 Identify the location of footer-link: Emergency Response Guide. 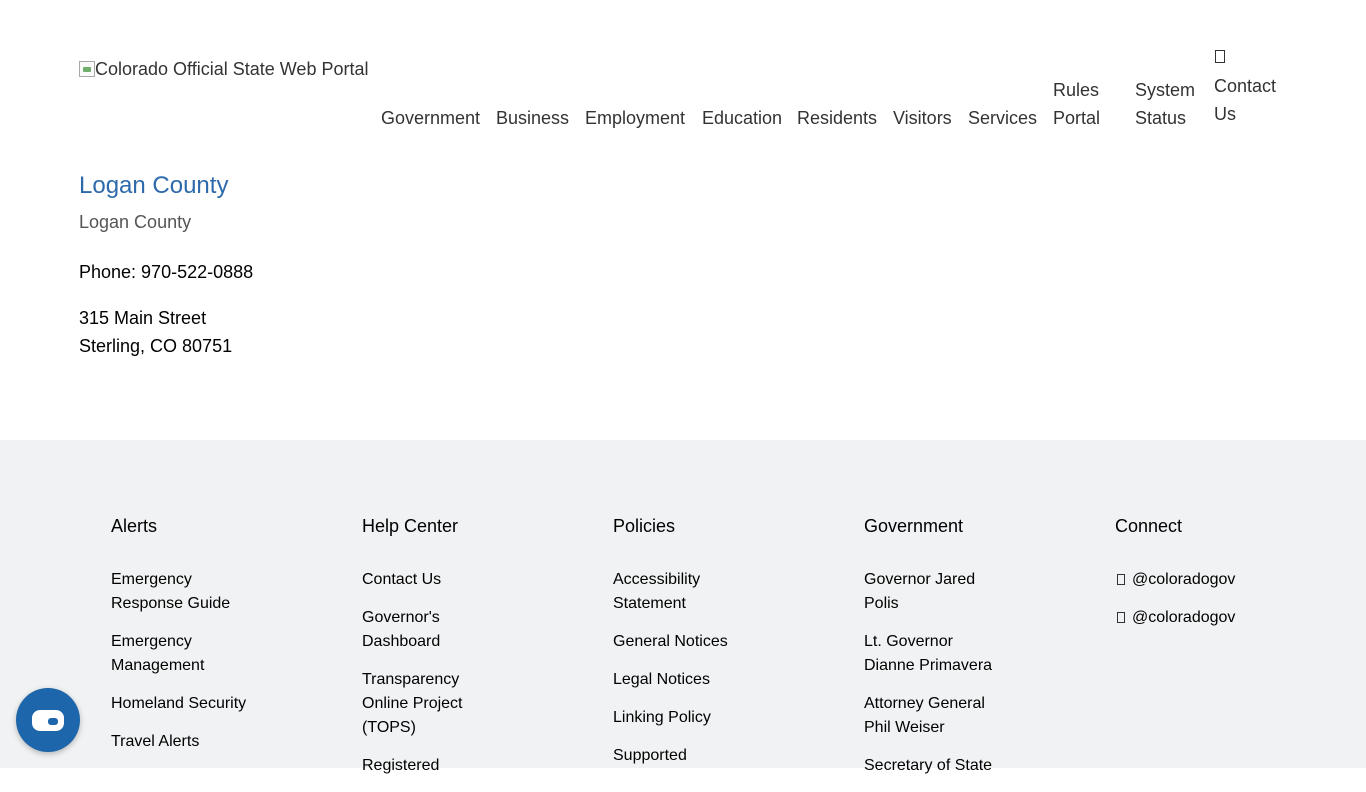
(178, 592).